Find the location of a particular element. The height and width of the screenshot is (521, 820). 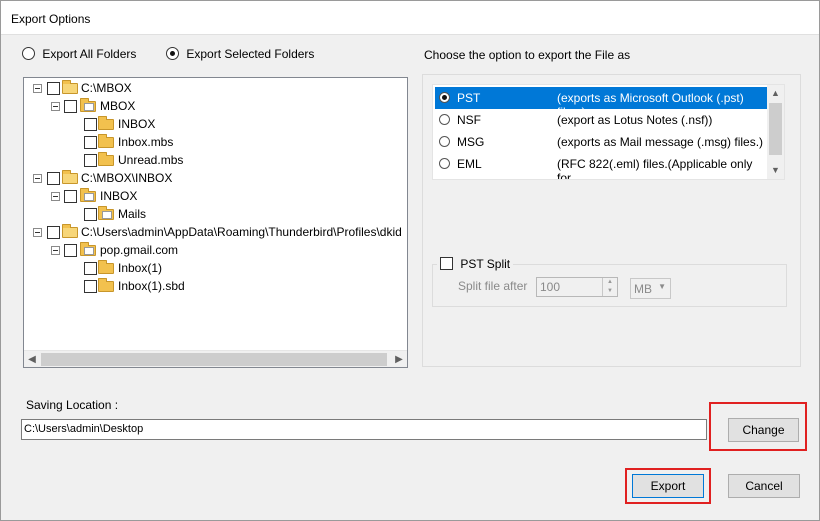

export-selected-label: Export Selected Folders is located at coordinates (250, 53).